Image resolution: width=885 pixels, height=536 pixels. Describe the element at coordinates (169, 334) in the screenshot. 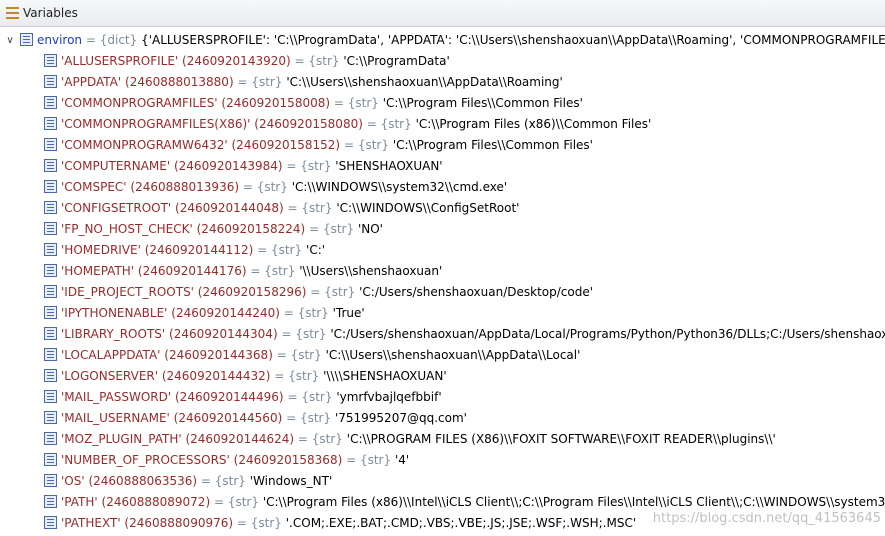

I see `variable-key: 'LIBRARY_ROOTS' (2460920144304)` at that location.